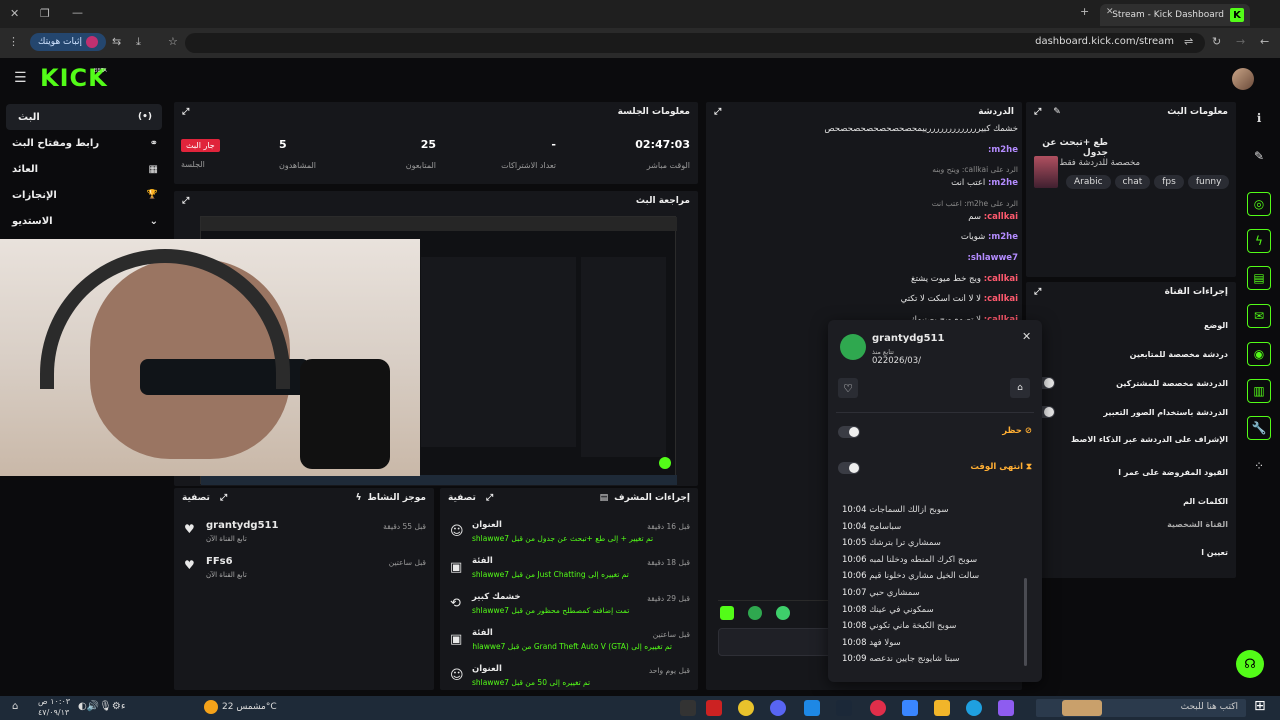 The image size is (1280, 720). I want to click on channel-action-row: الوضع›, so click(1130, 325).